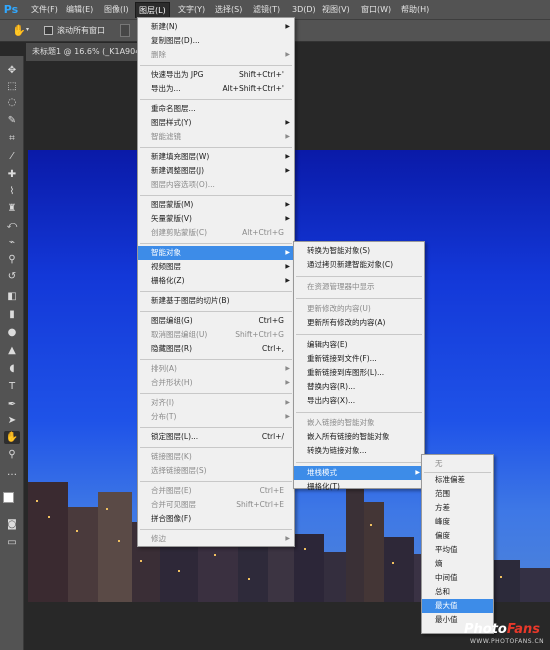 This screenshot has width=550, height=650. I want to click on menu-item-label: 总和, so click(442, 591).